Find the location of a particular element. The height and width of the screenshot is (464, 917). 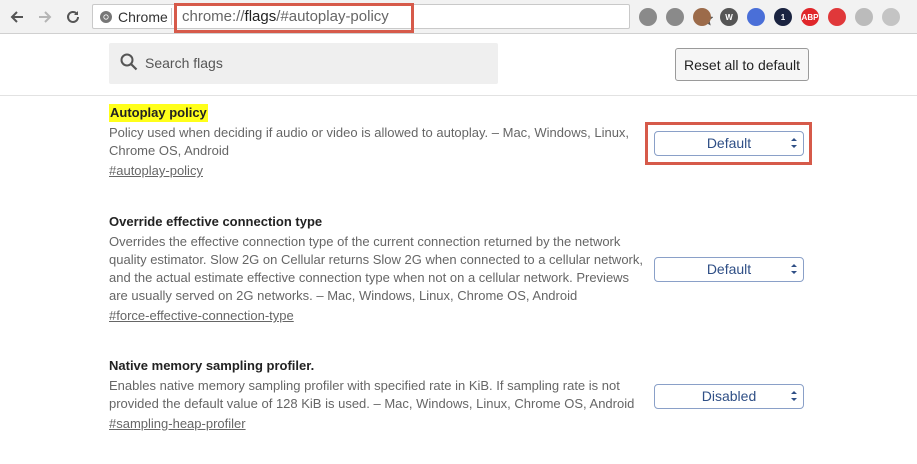

sampling-profiler-select: Disabled is located at coordinates (729, 396).